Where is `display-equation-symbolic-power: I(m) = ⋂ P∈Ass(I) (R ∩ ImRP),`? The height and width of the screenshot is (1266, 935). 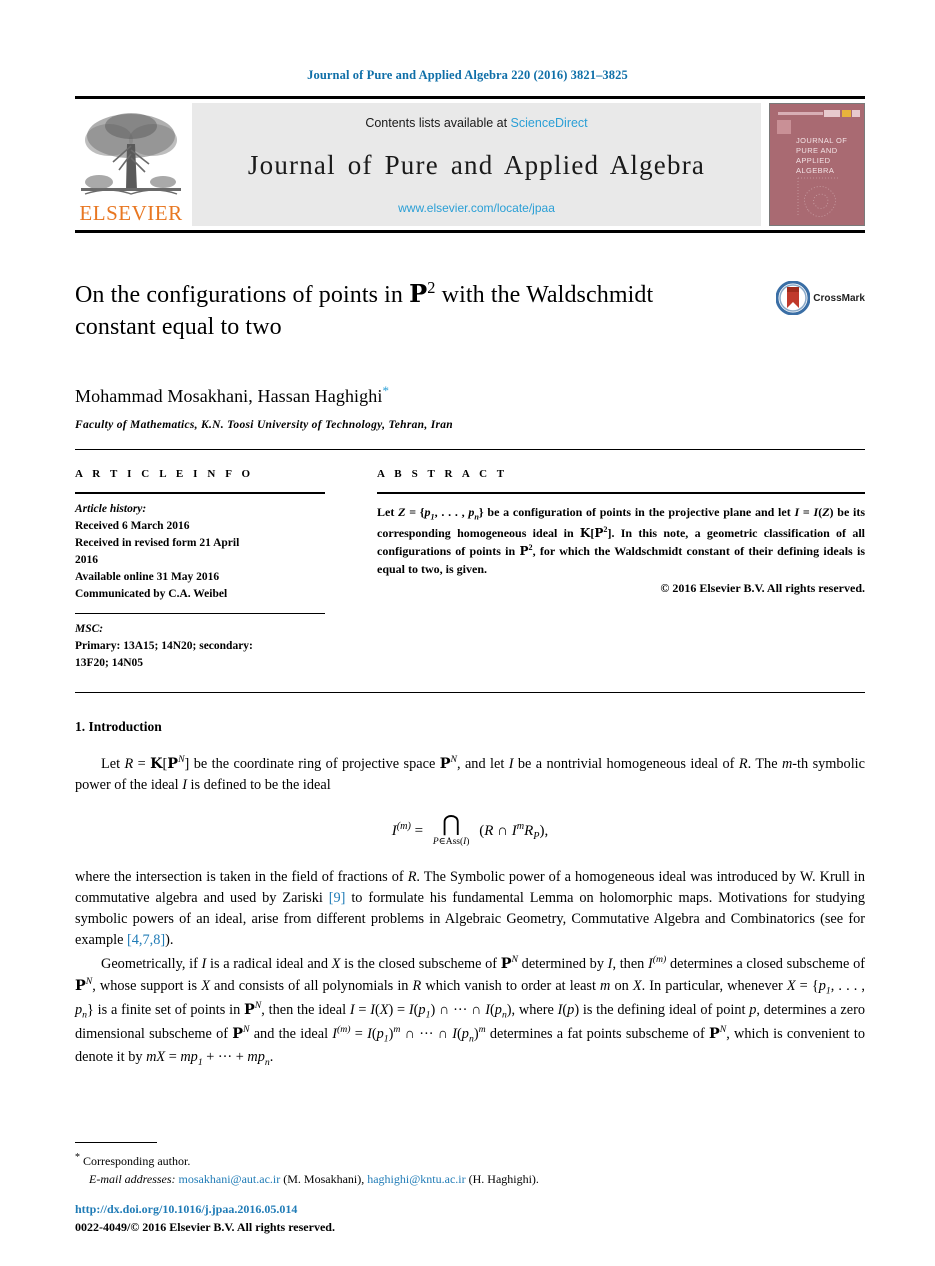
display-equation-symbolic-power: I(m) = ⋂ P∈Ass(I) (R ∩ ImRP), is located at coordinates (470, 829).